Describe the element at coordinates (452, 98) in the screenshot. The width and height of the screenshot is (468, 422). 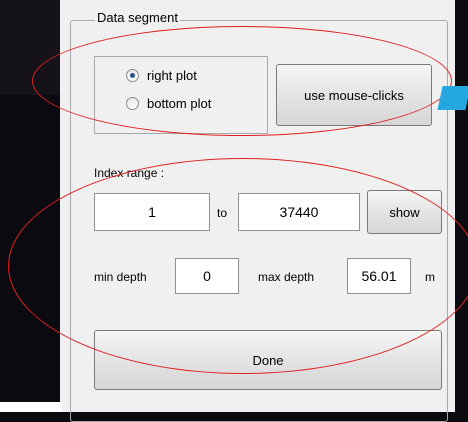
I see `annotation-arrow-marker` at that location.